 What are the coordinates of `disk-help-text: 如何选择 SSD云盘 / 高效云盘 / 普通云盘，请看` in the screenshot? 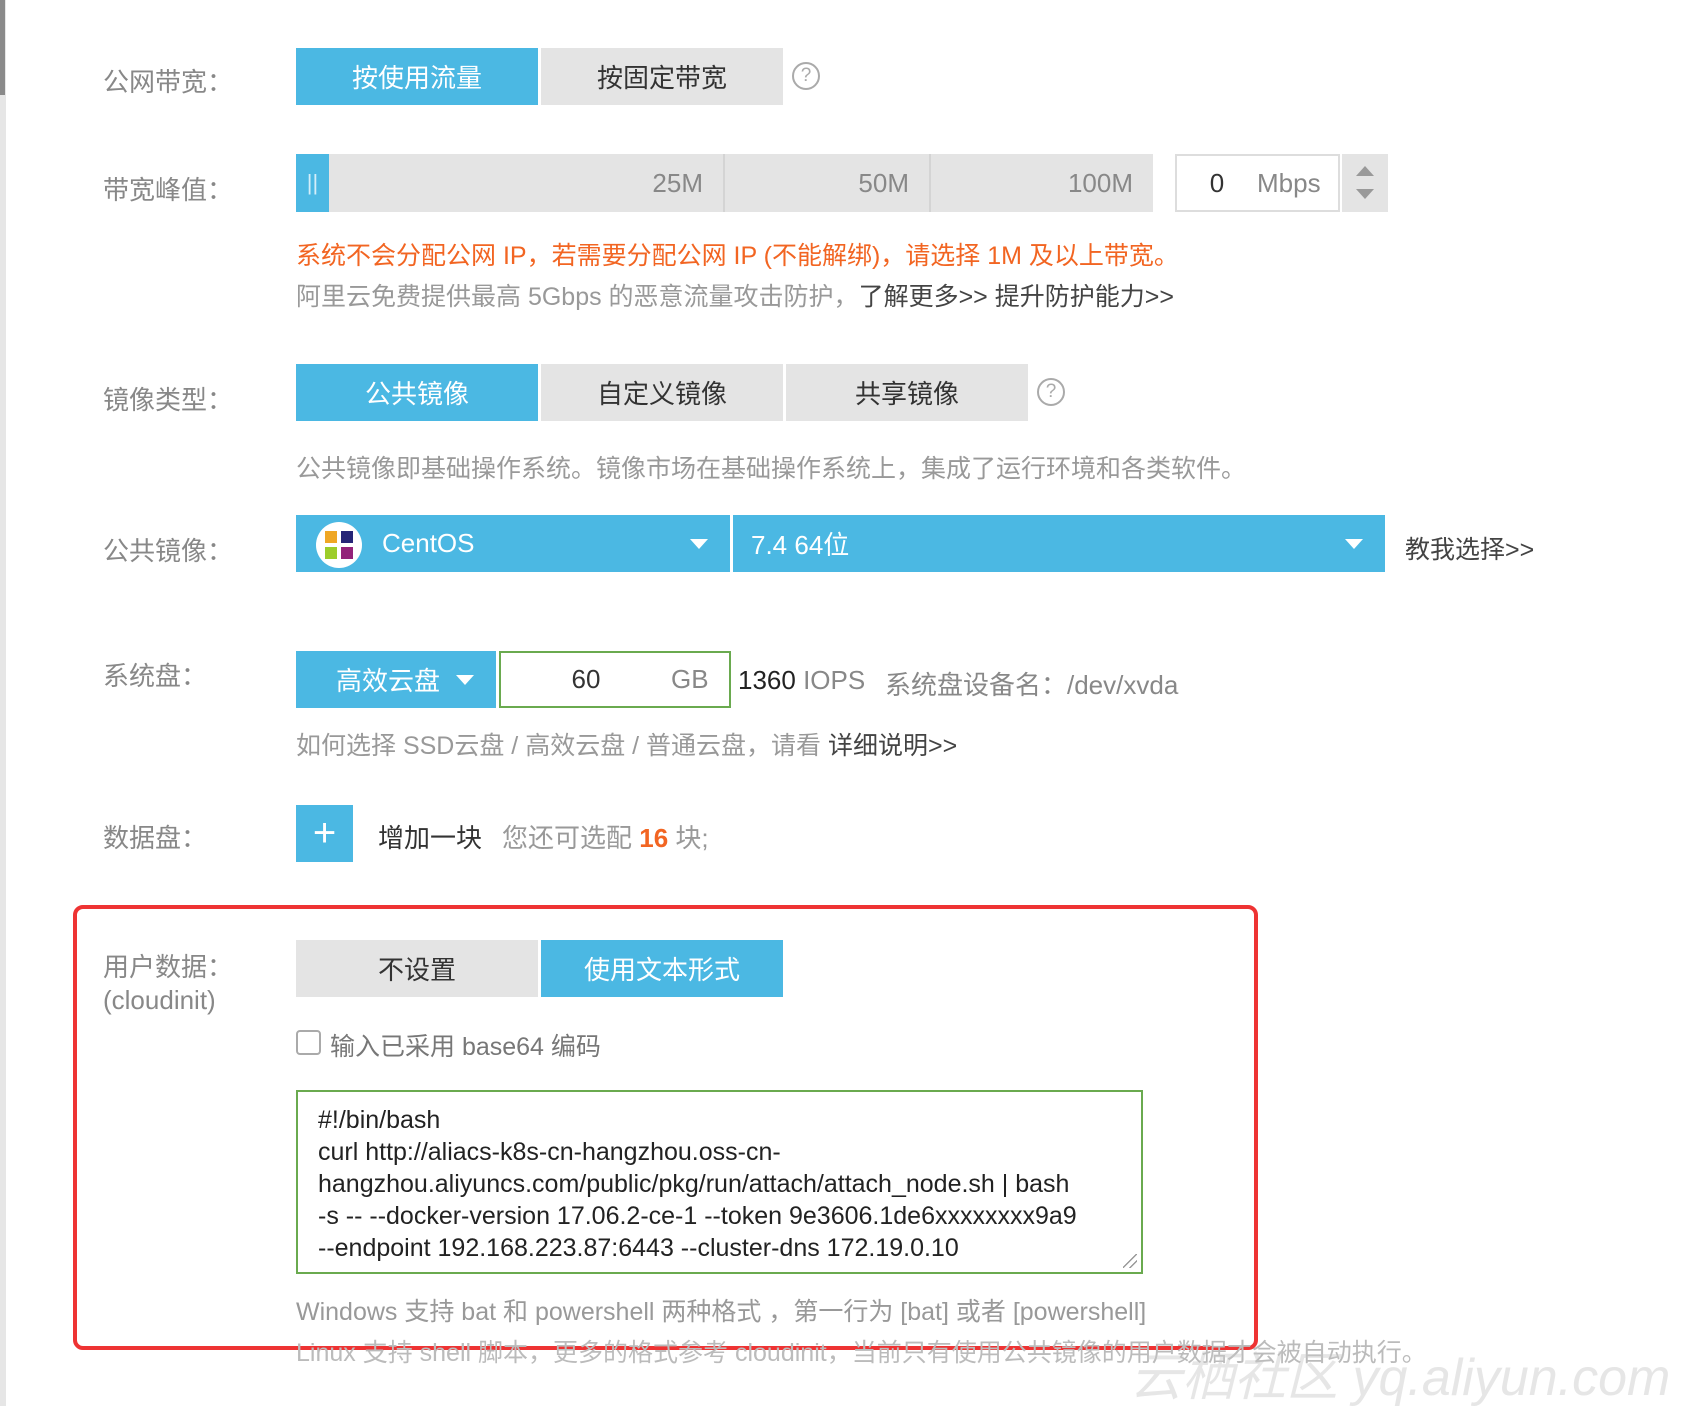 It's located at (559, 746).